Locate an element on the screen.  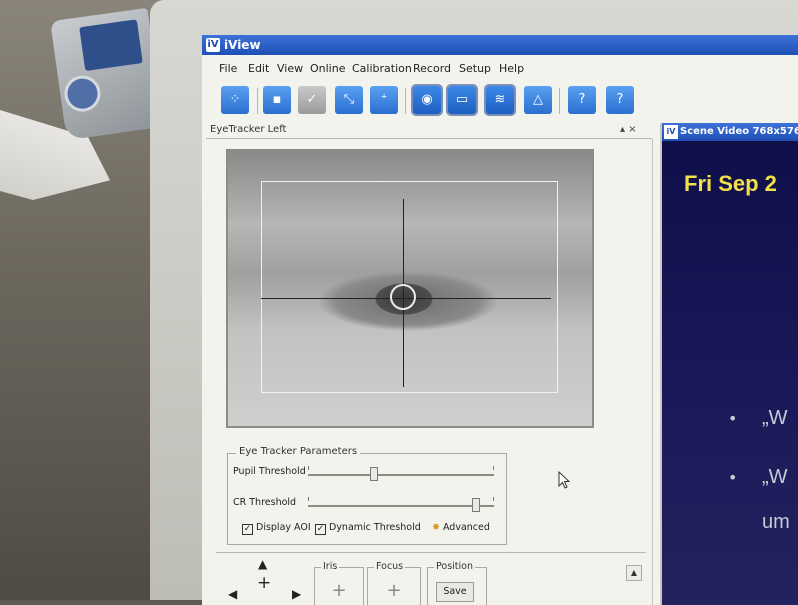
display-aoi-checkbox: ✓ Display AOI is located at coordinates (276, 528).